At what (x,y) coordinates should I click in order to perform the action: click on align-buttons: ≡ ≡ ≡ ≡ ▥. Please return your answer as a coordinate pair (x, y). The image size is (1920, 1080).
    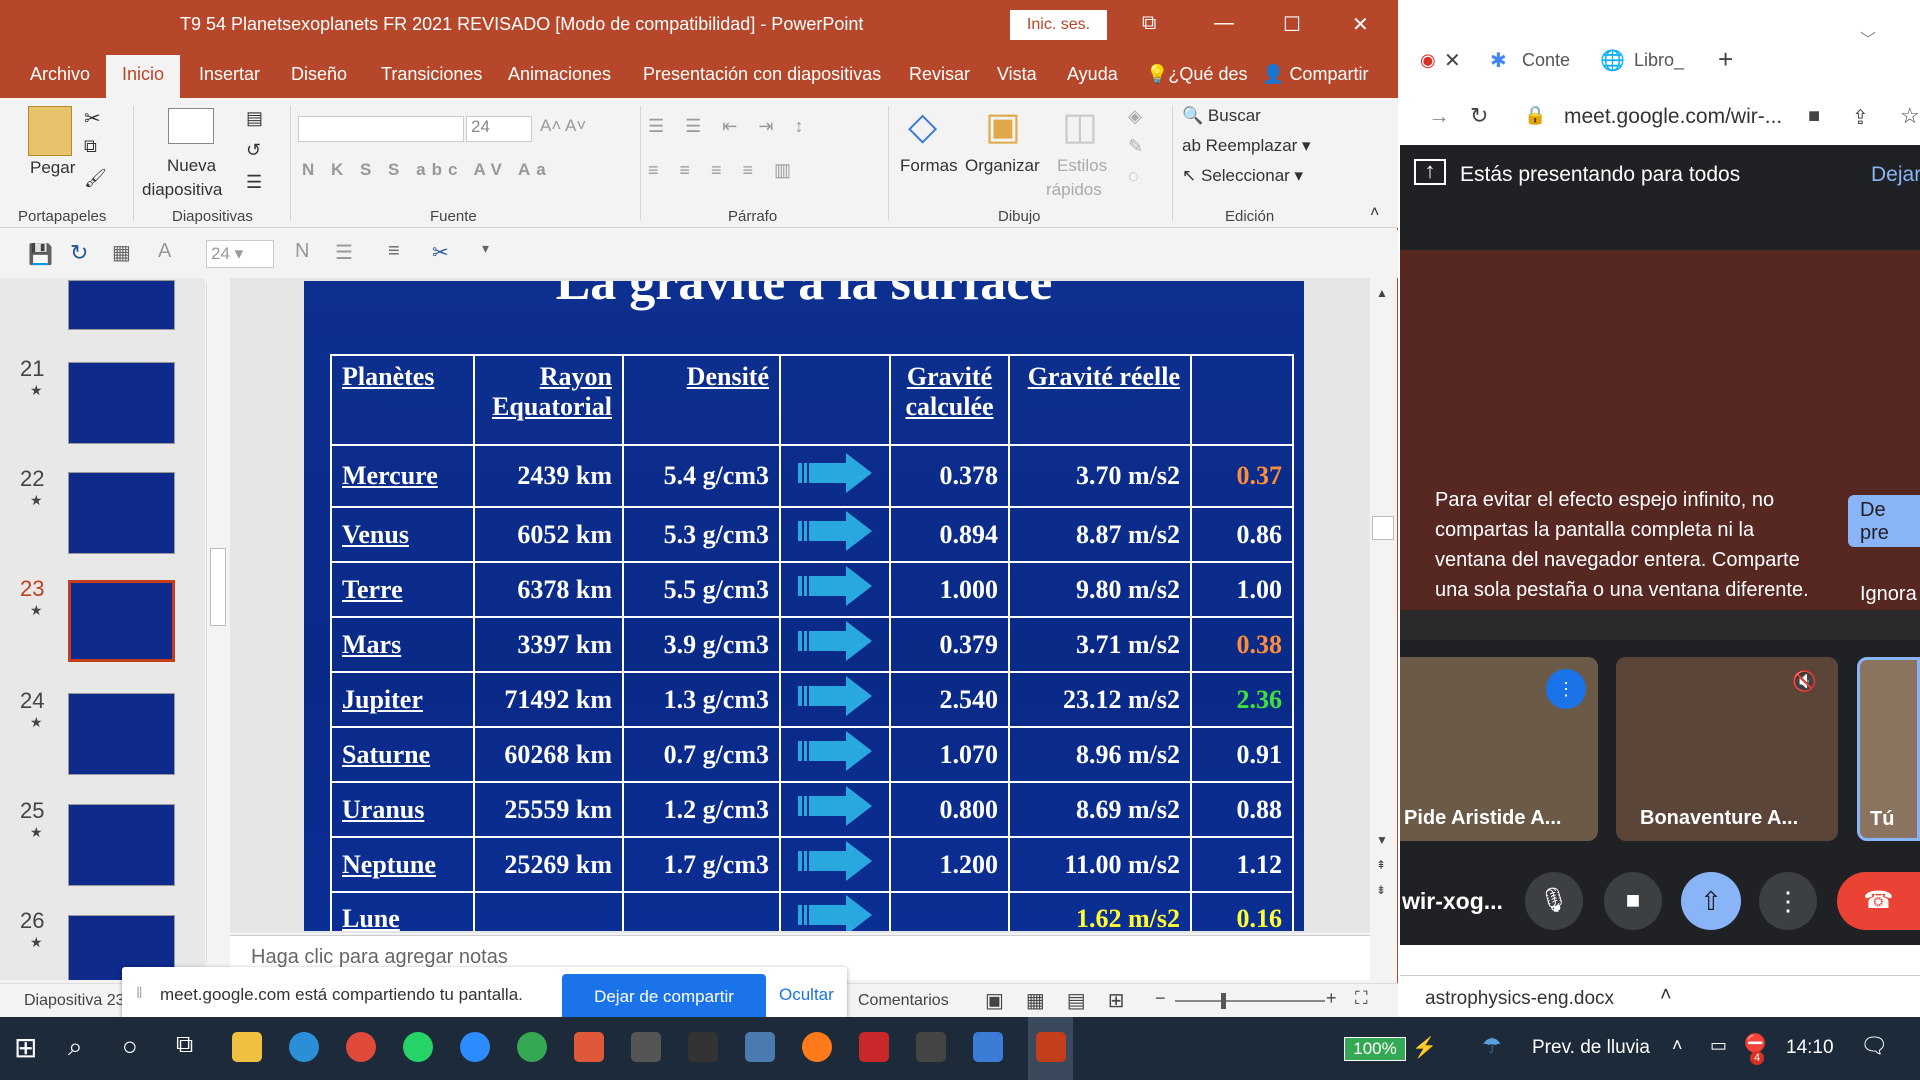
    Looking at the image, I should click on (723, 170).